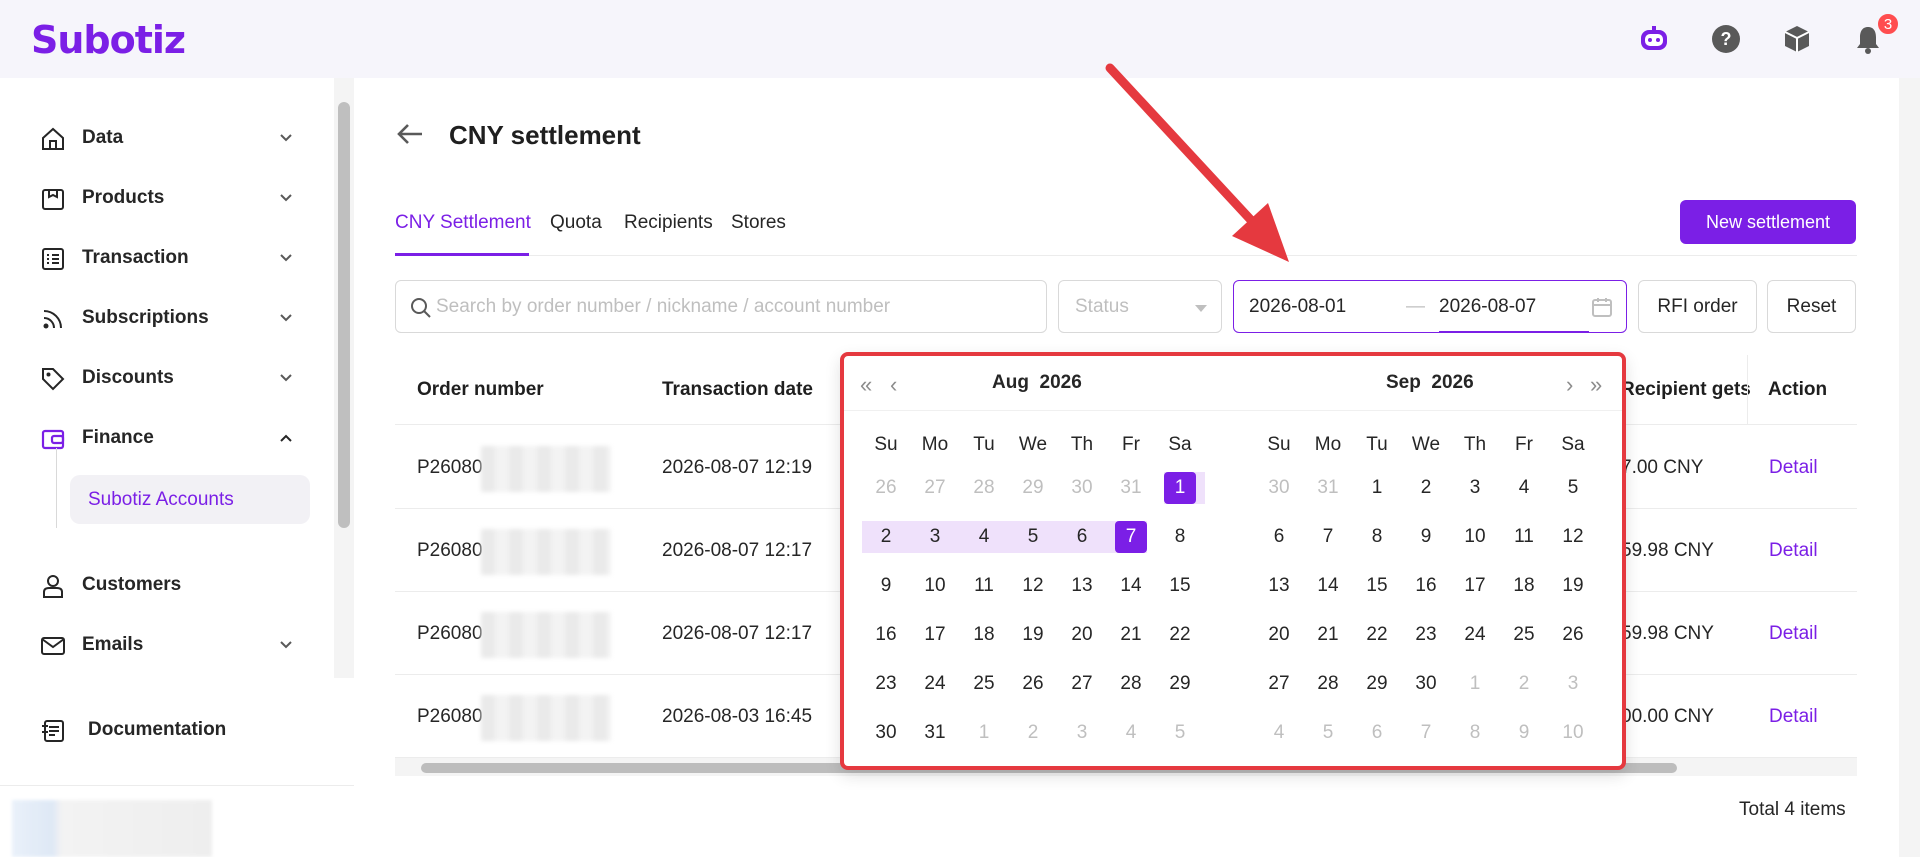 The height and width of the screenshot is (857, 1920). What do you see at coordinates (866, 385) in the screenshot?
I see `prev-year-icon: «` at bounding box center [866, 385].